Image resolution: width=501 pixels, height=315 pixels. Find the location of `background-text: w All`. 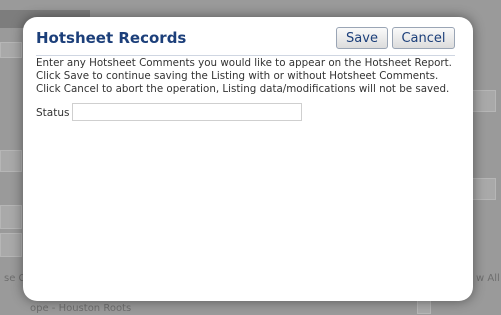

background-text: w All is located at coordinates (488, 278).